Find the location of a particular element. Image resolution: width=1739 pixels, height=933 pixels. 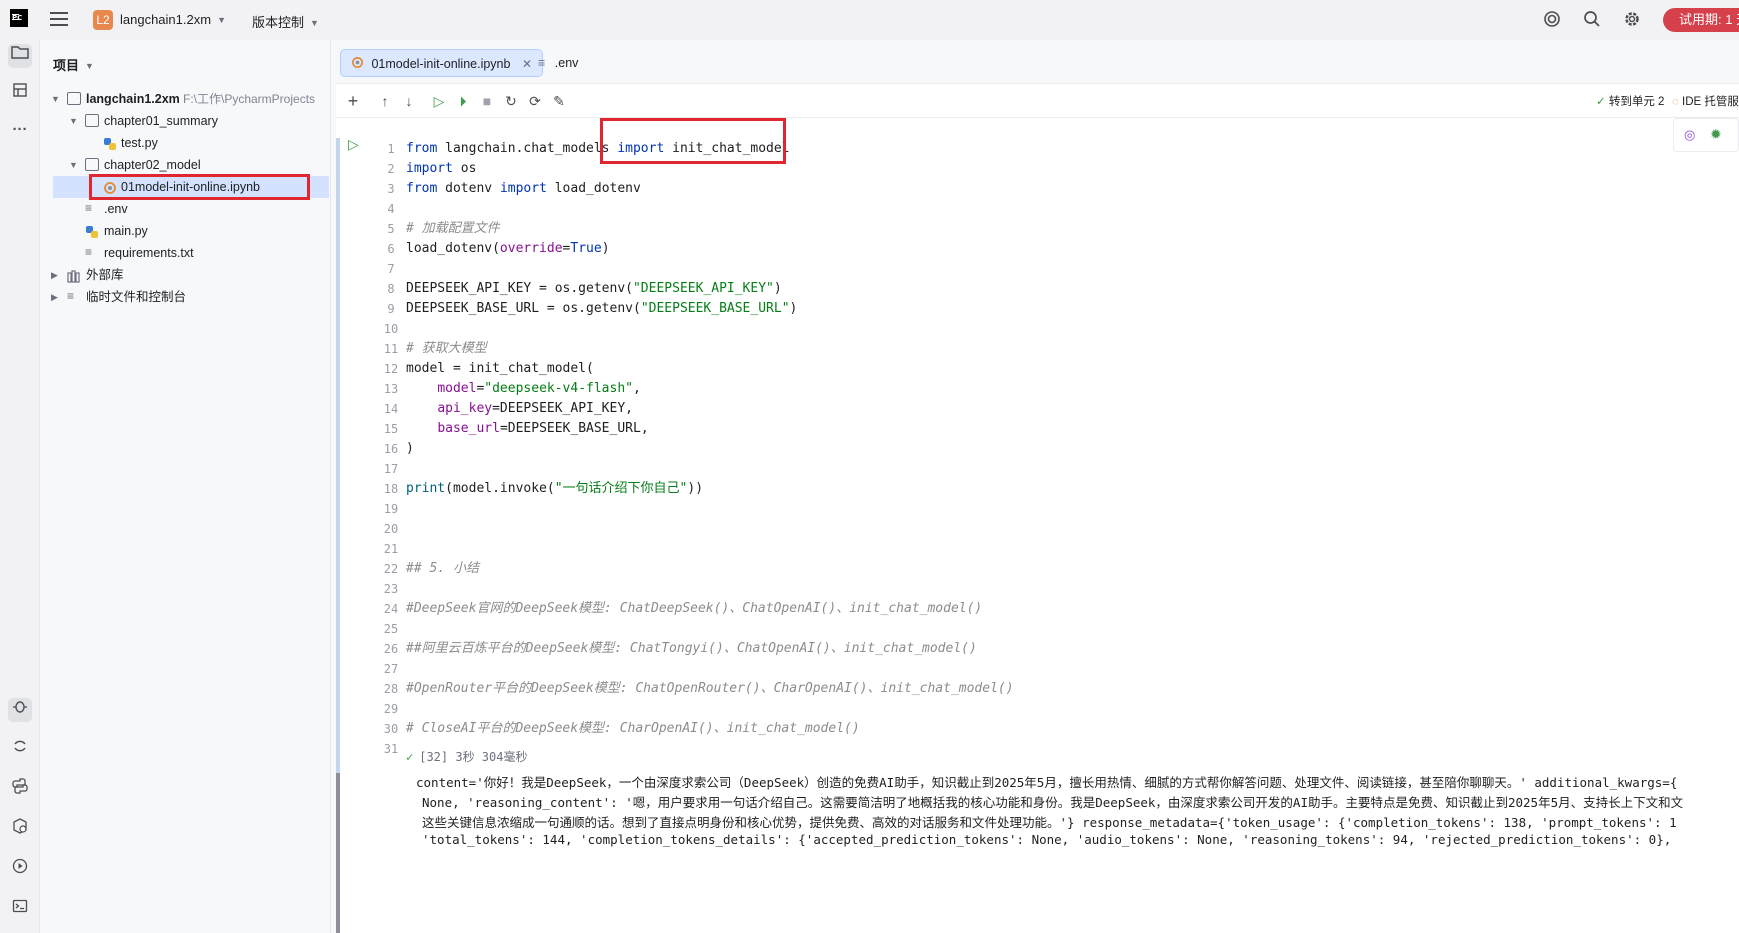

run-cell-icon: ▷ is located at coordinates (439, 101).